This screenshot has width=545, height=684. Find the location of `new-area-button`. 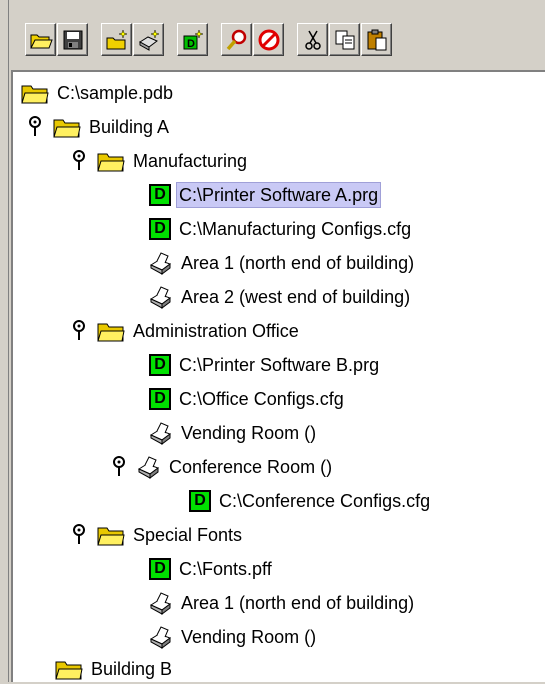

new-area-button is located at coordinates (148, 39).